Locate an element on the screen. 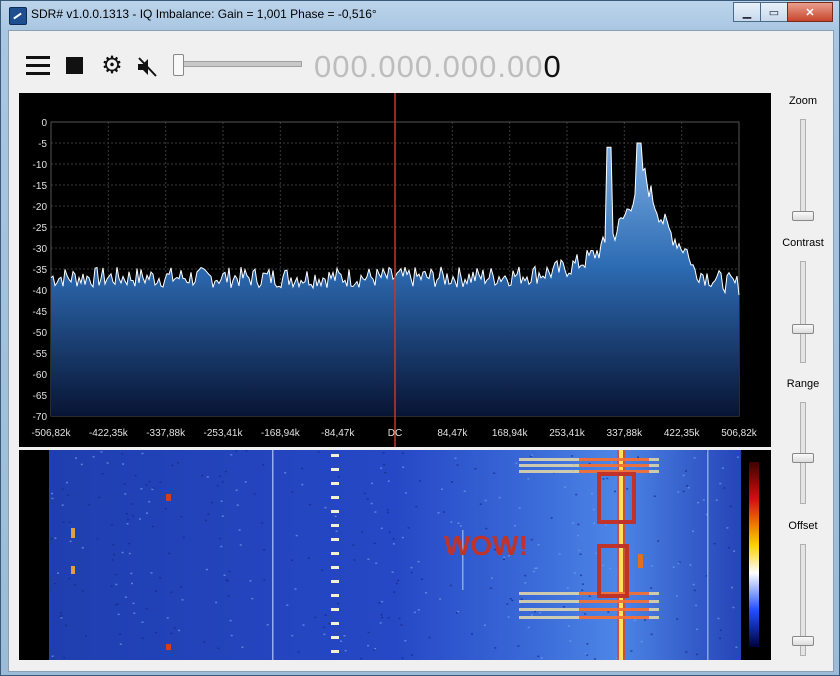 The image size is (840, 676). x-tick-label: 506,82k is located at coordinates (739, 433).